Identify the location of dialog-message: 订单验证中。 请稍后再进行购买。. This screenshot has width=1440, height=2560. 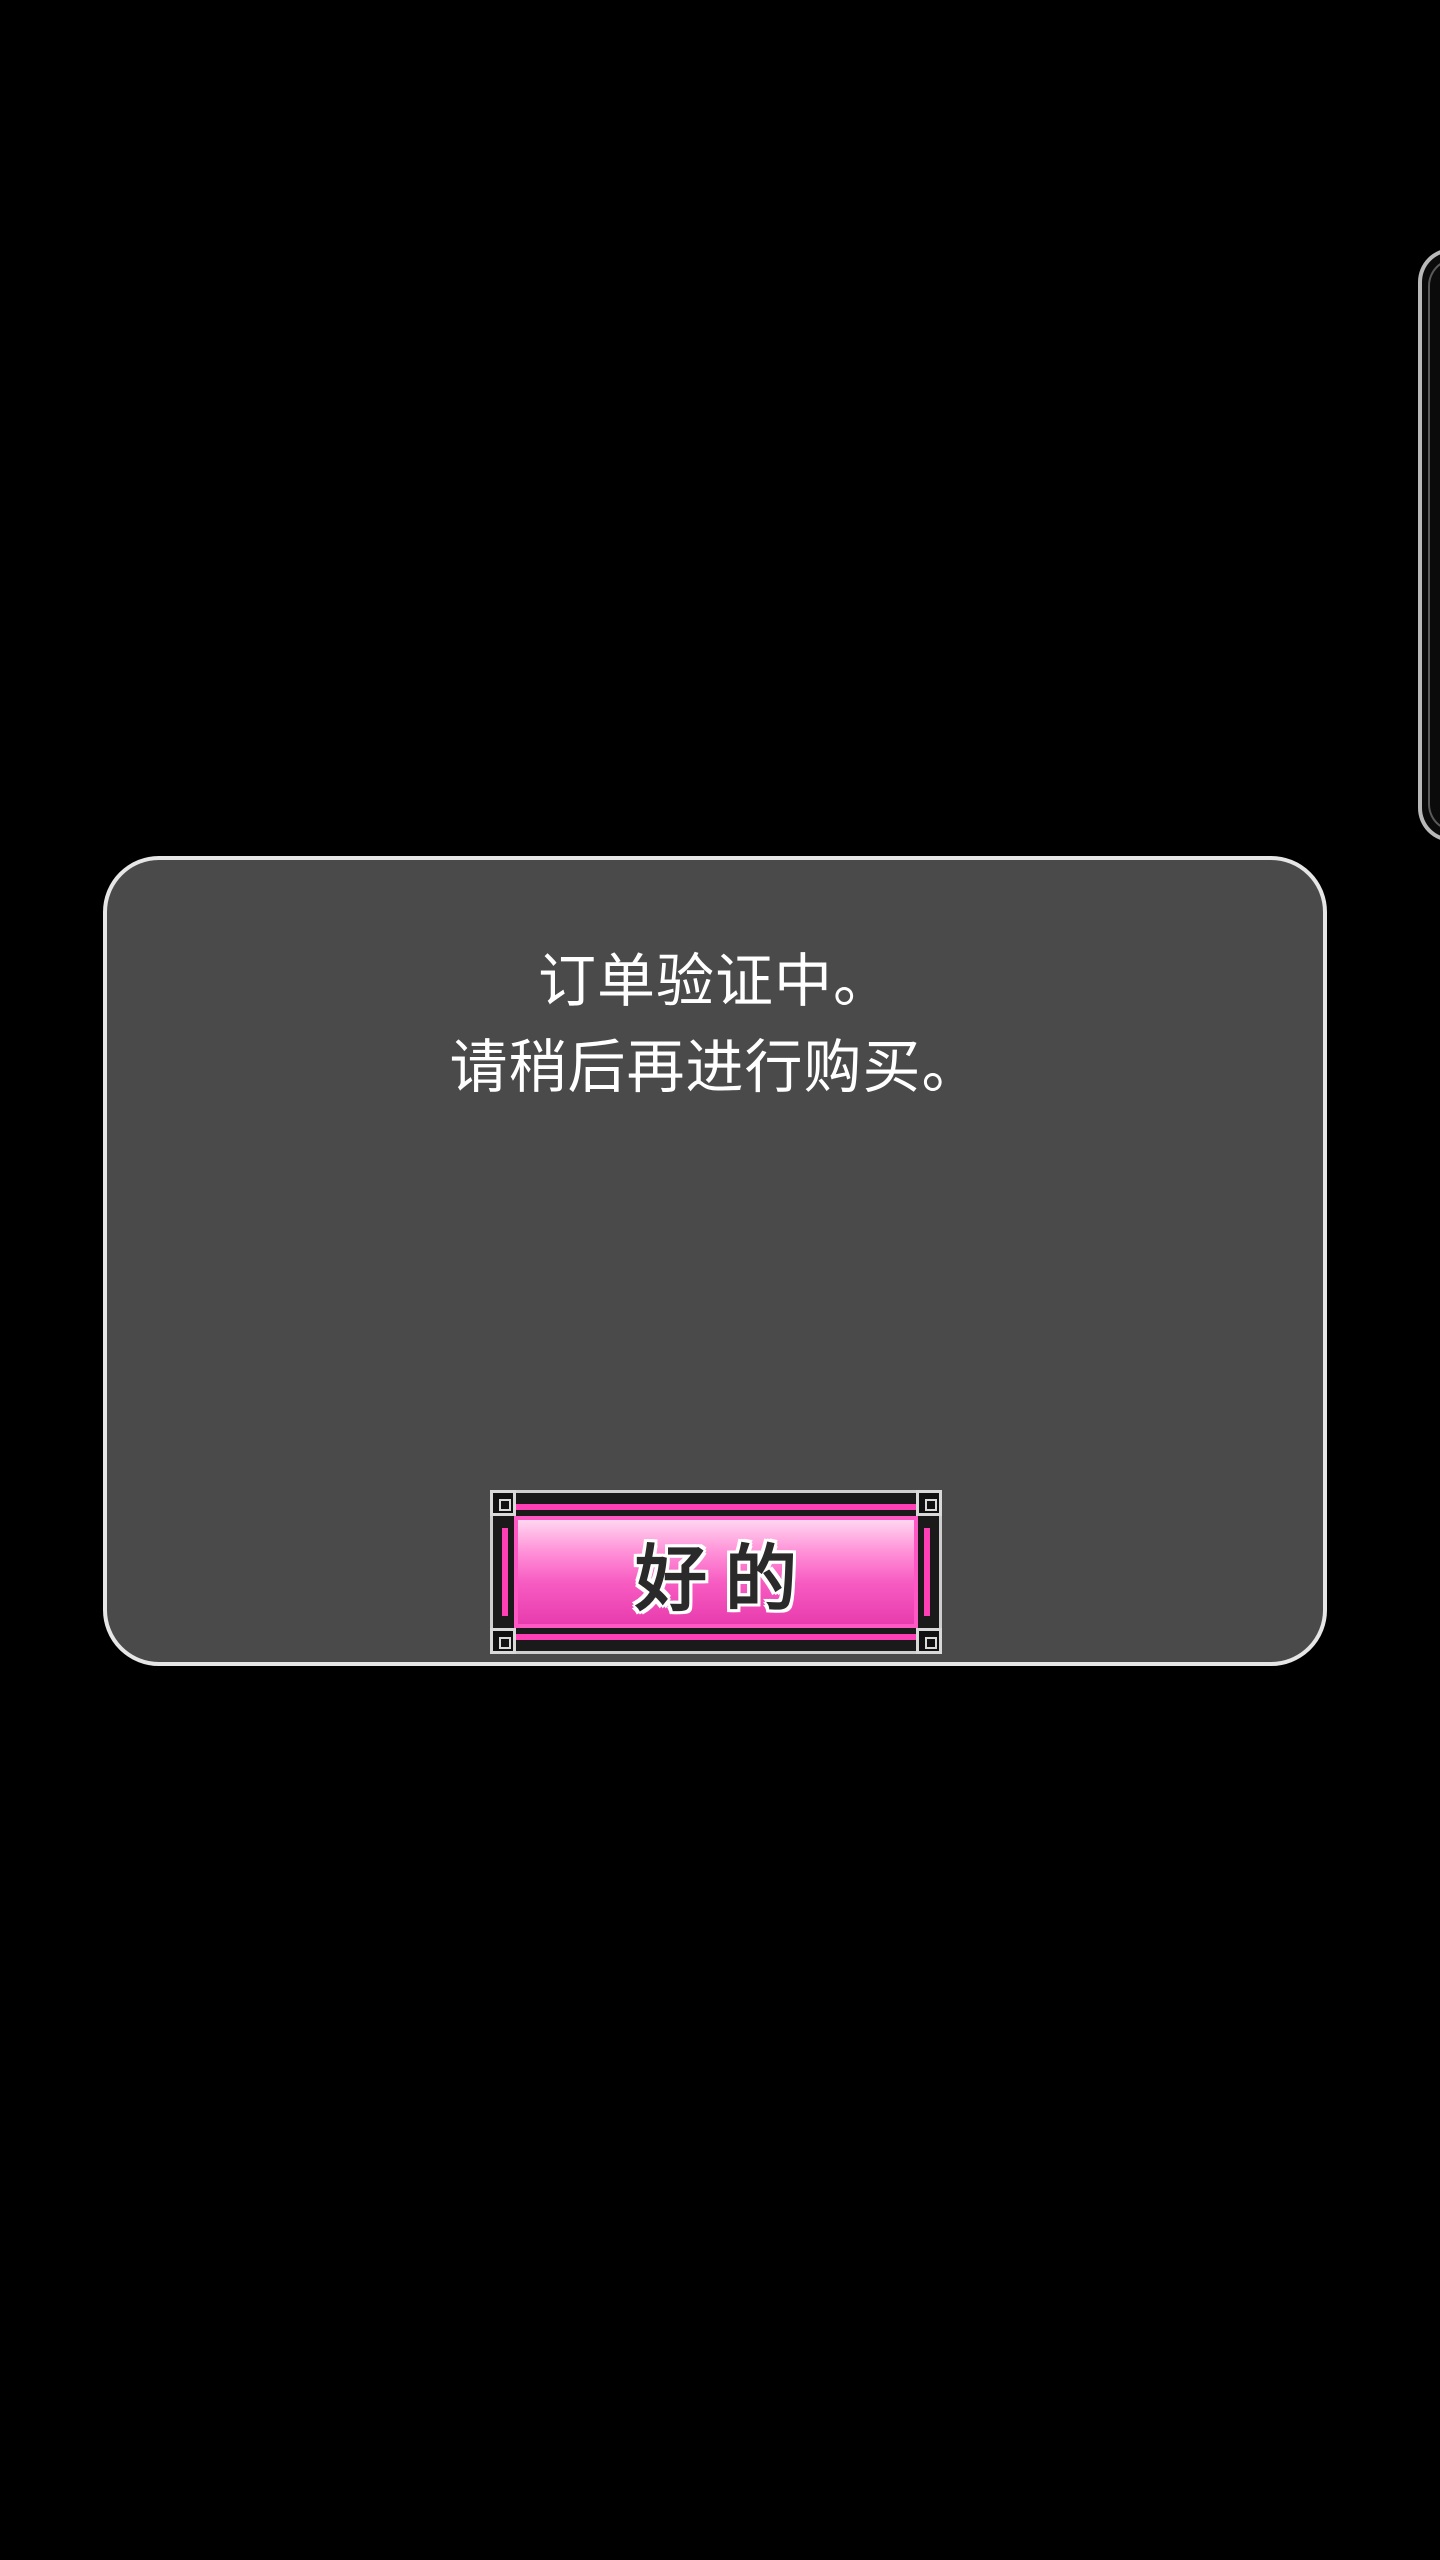
(715, 1024).